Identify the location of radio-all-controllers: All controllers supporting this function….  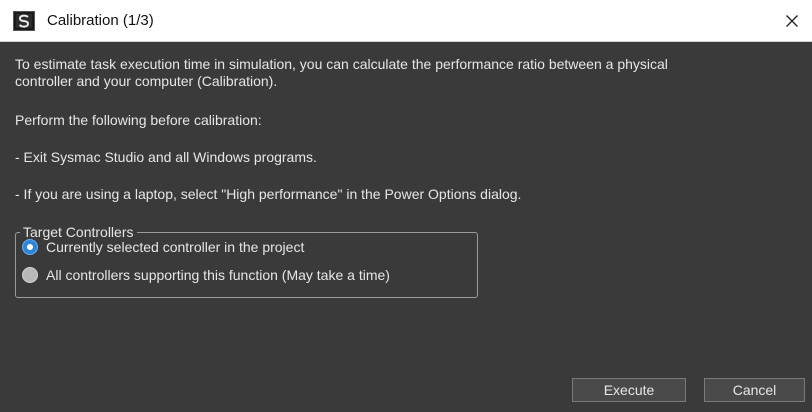
(206, 275).